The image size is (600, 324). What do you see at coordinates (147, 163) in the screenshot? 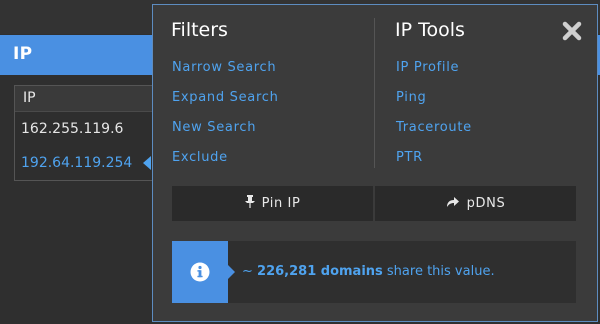
I see `selection-pointer` at bounding box center [147, 163].